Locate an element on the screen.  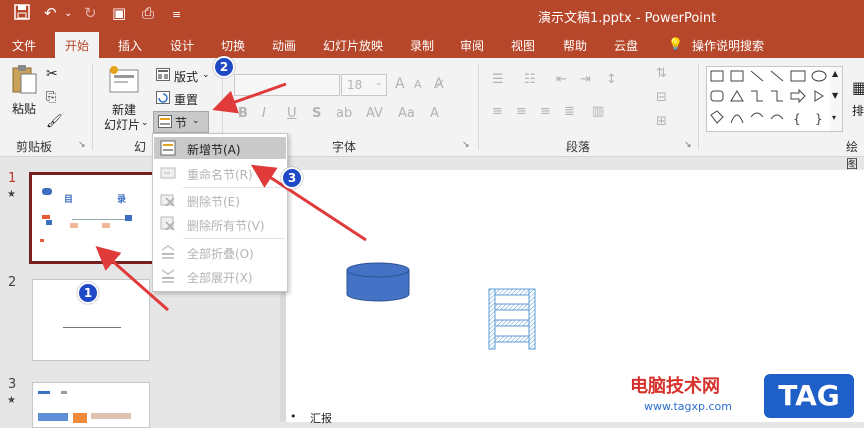
help-search: 操作说明搜索 is located at coordinates (728, 45).